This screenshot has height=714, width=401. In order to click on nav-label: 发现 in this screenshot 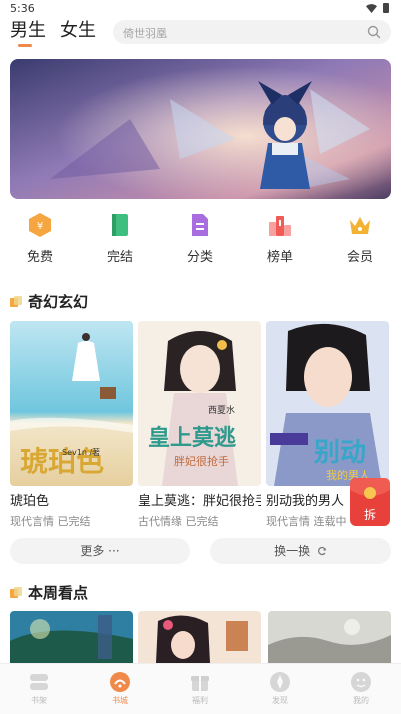, I will do `click(280, 700)`.